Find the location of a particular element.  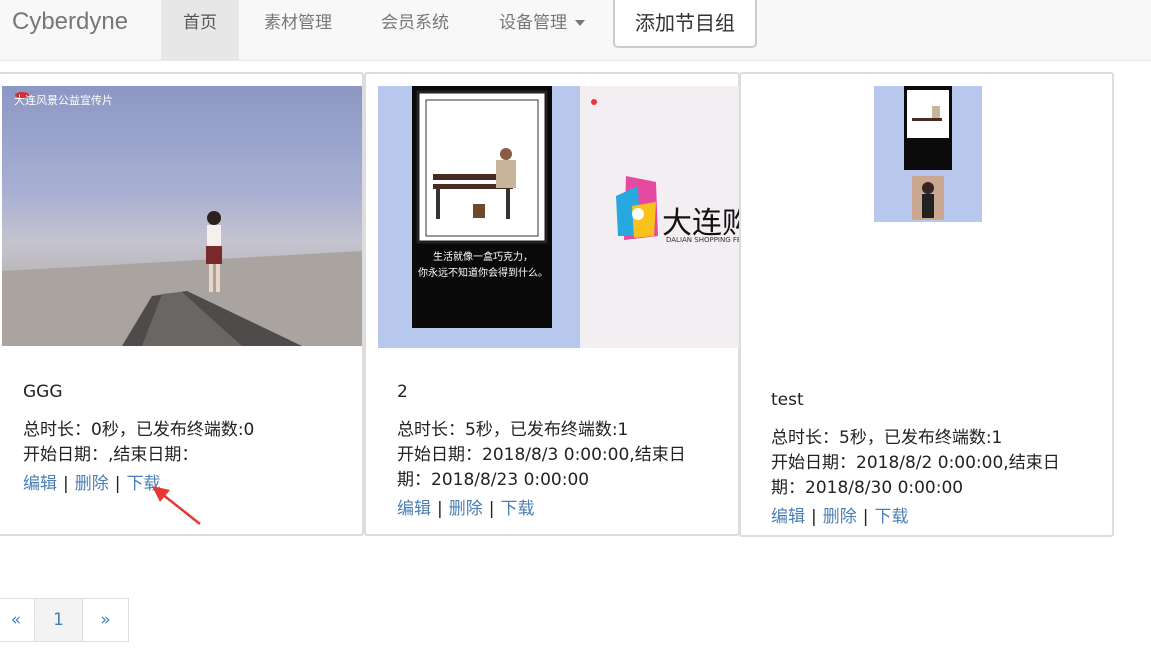

plaza-photo is located at coordinates (182, 219).